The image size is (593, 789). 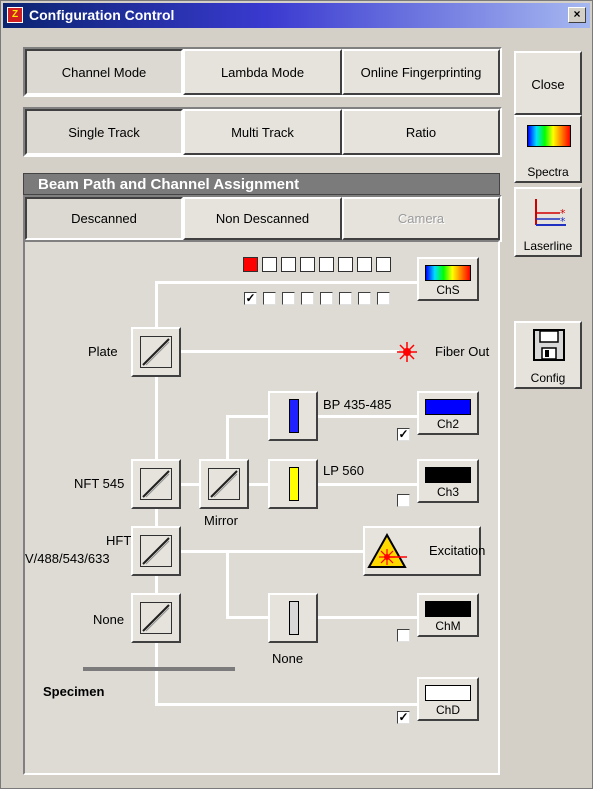 I want to click on chm-swatch, so click(x=448, y=609).